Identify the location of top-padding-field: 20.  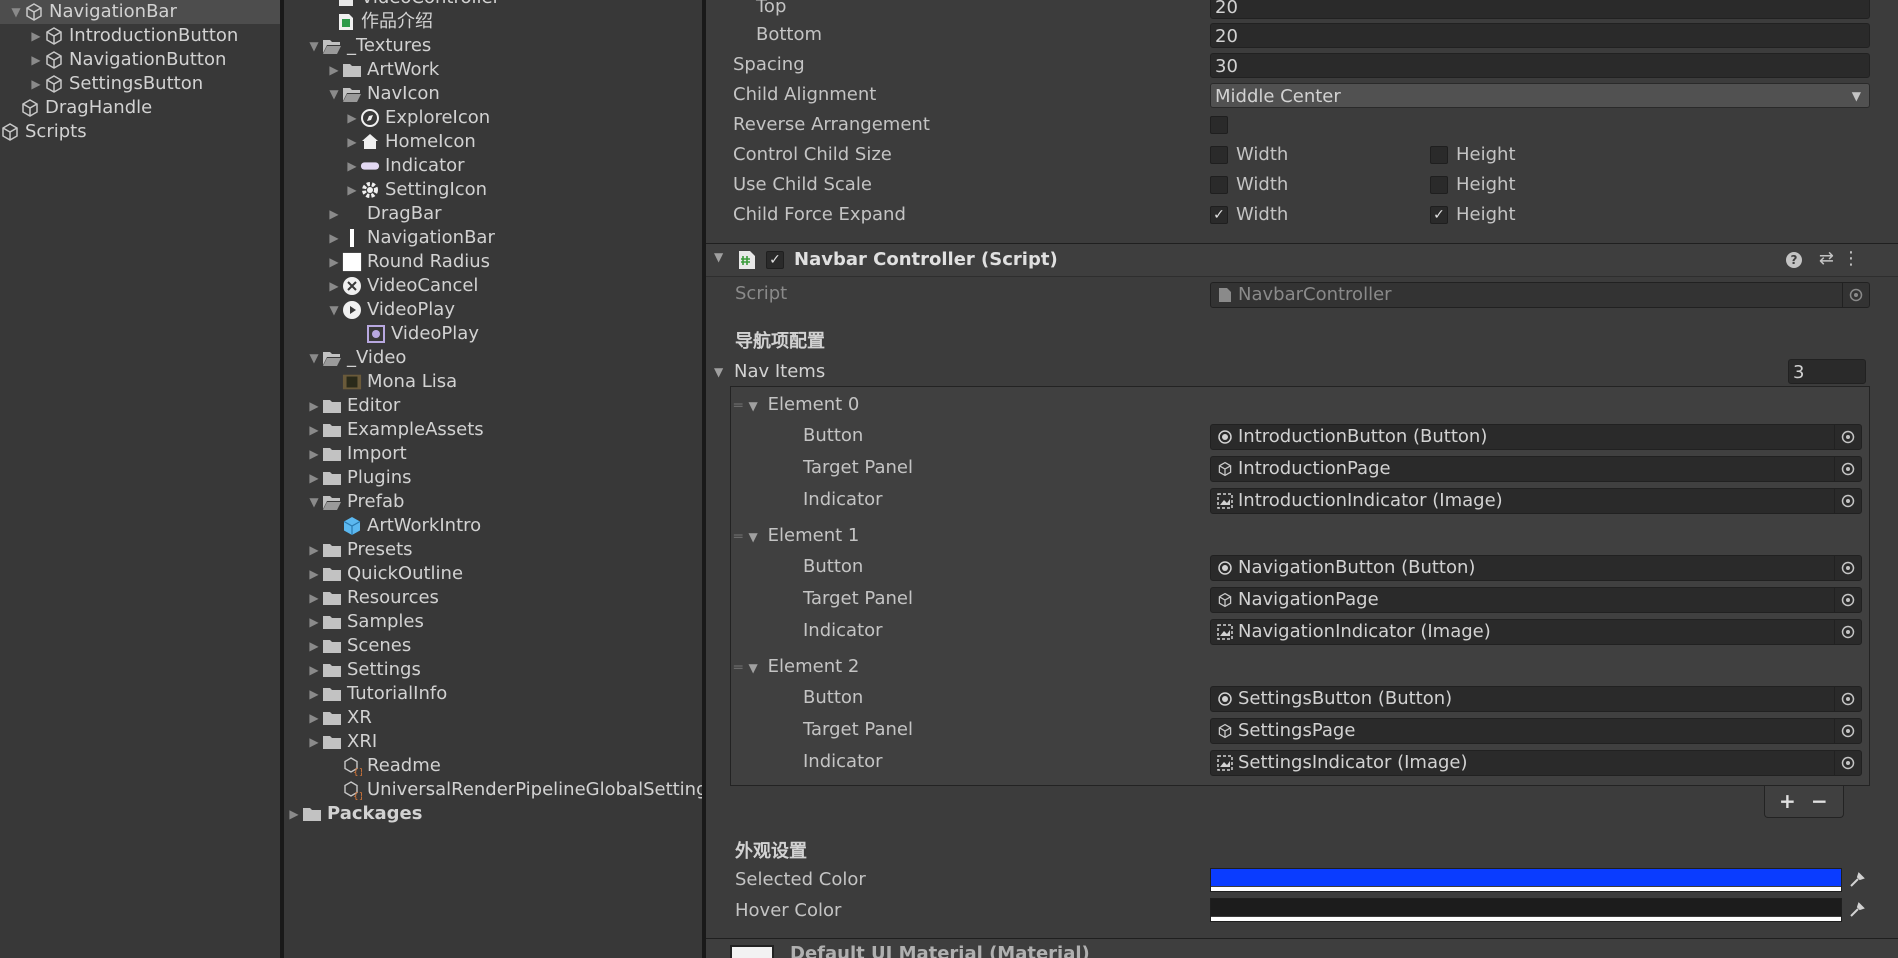
(1540, 9).